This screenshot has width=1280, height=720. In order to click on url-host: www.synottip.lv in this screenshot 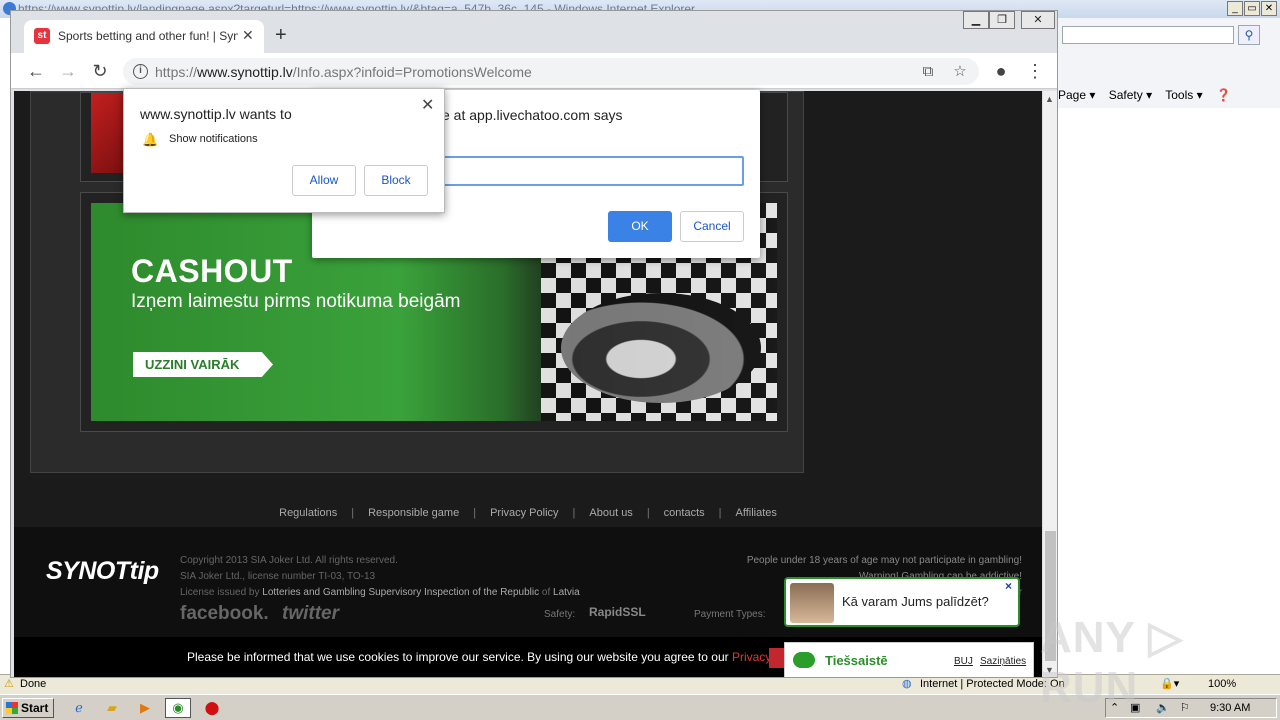, I will do `click(245, 72)`.